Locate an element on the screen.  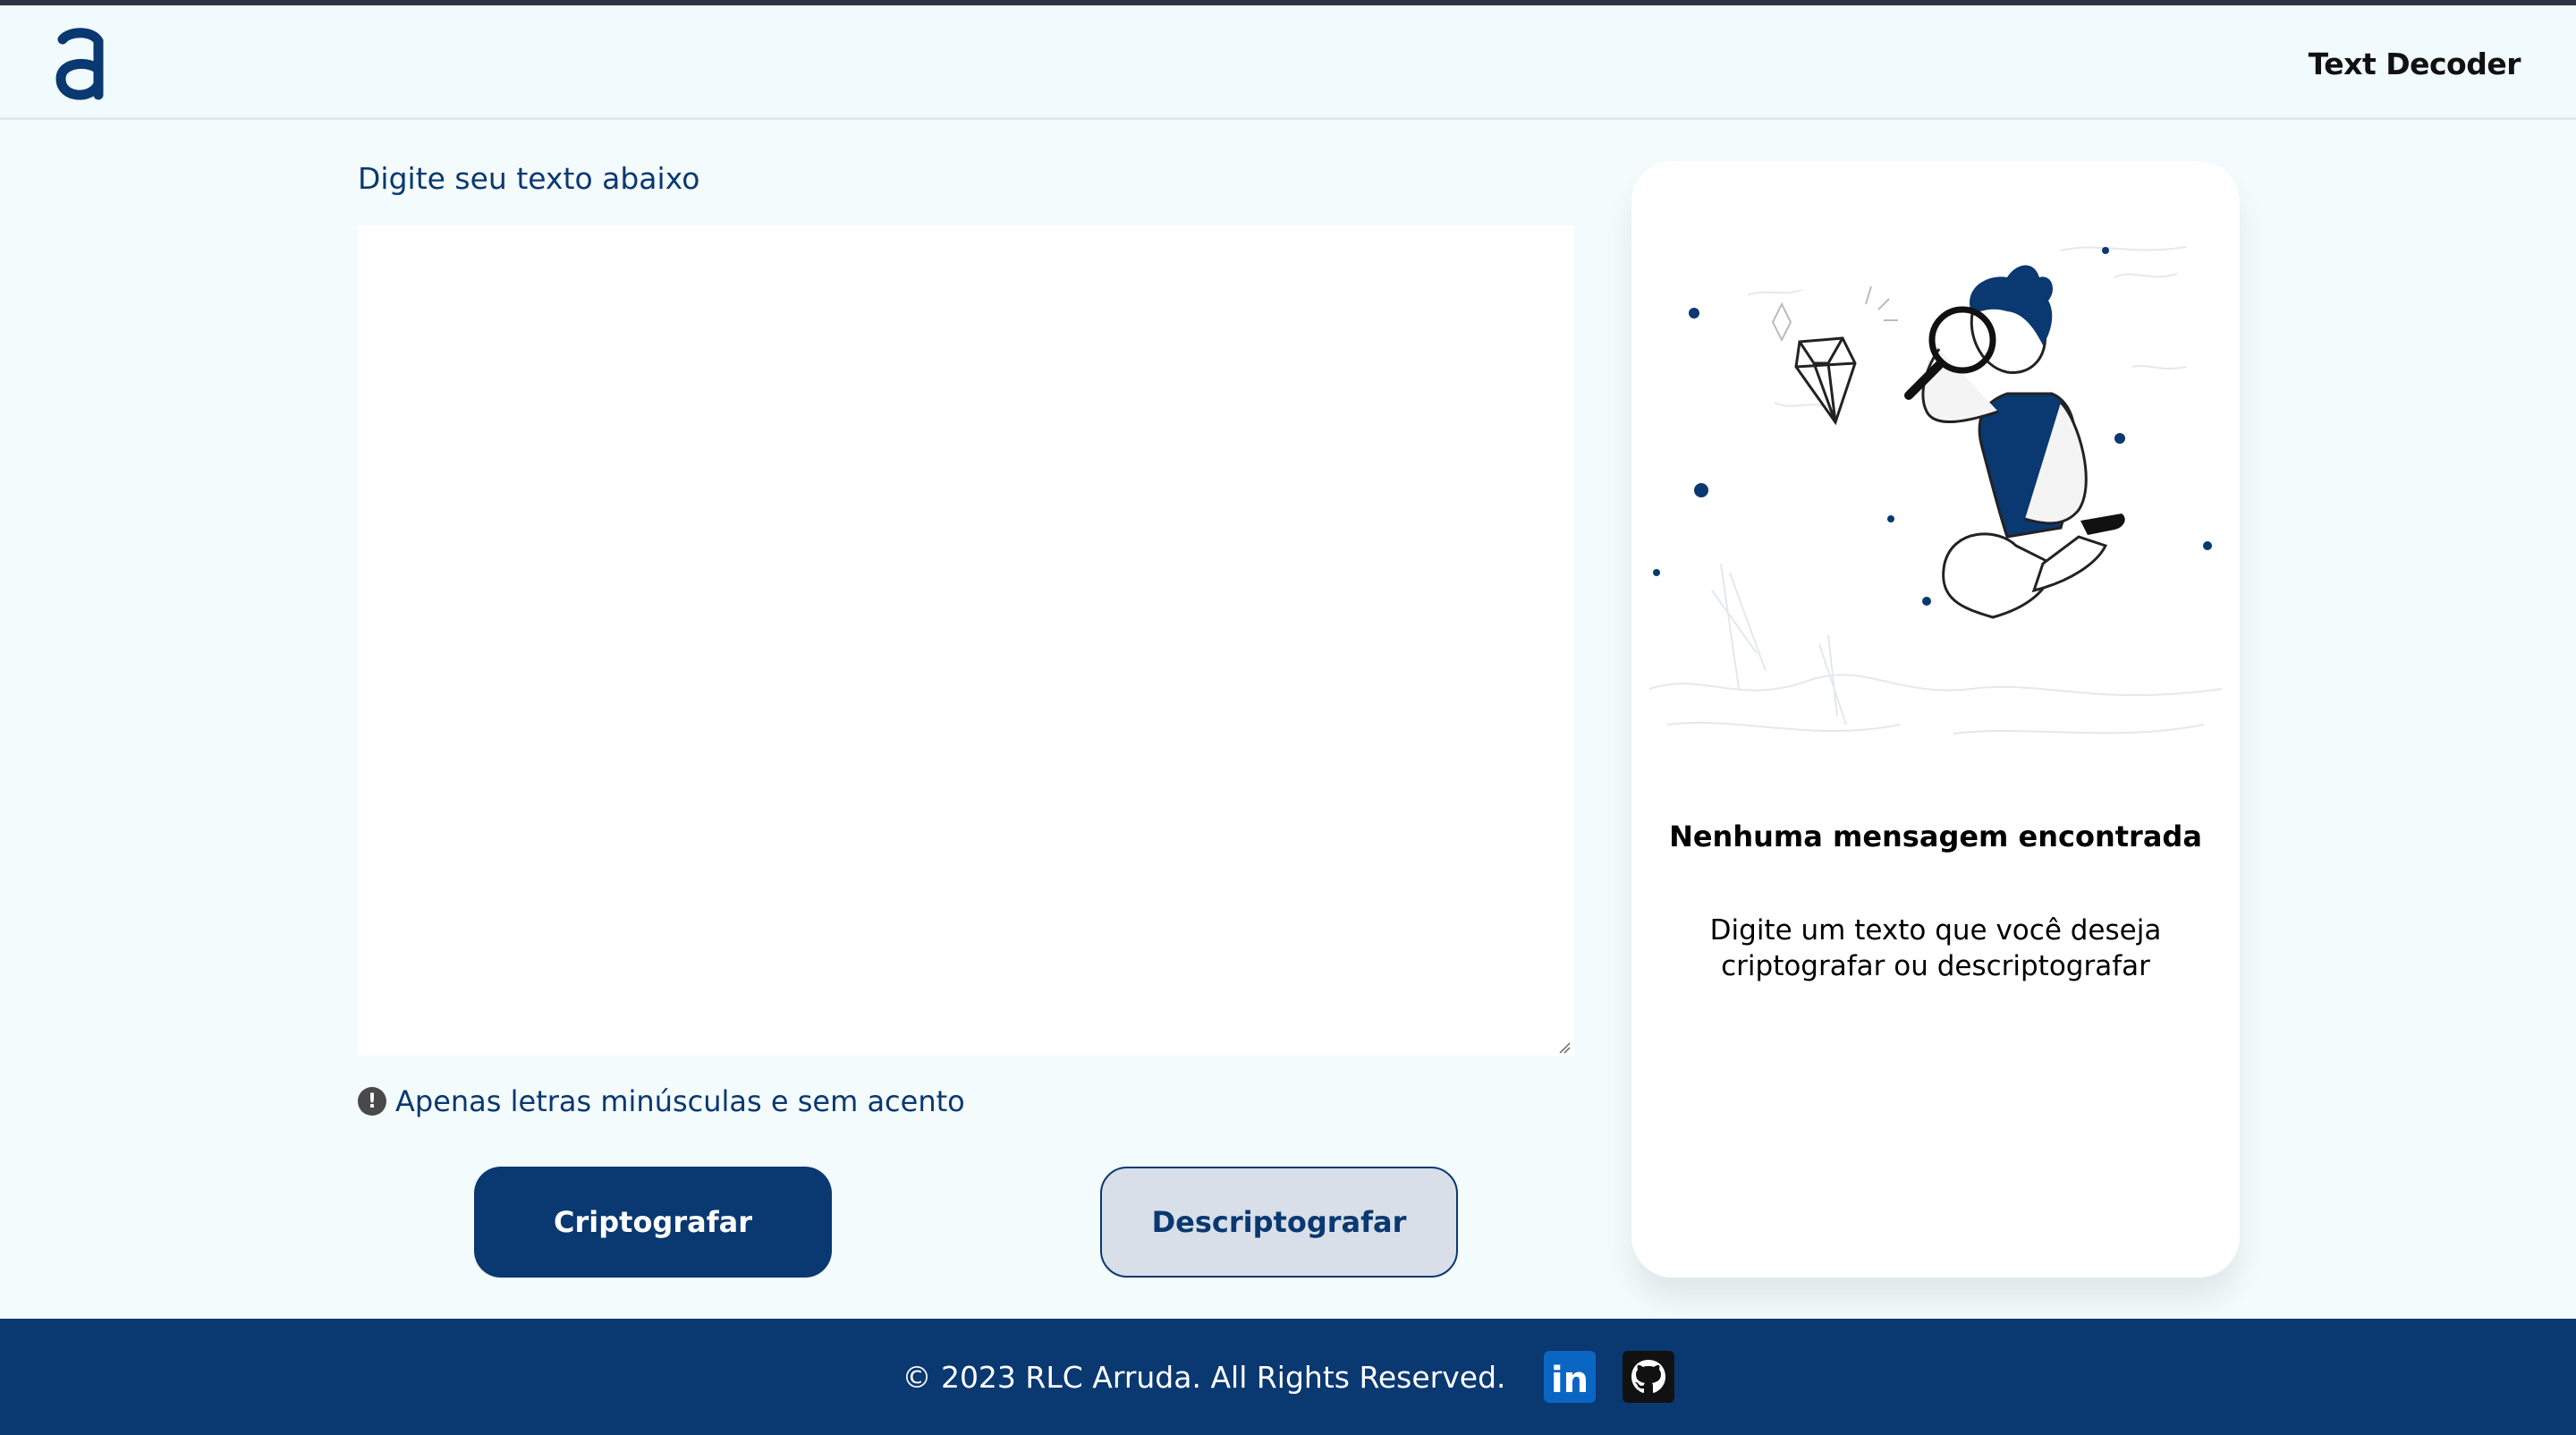
exclamation-circle-icon: ! is located at coordinates (372, 1101).